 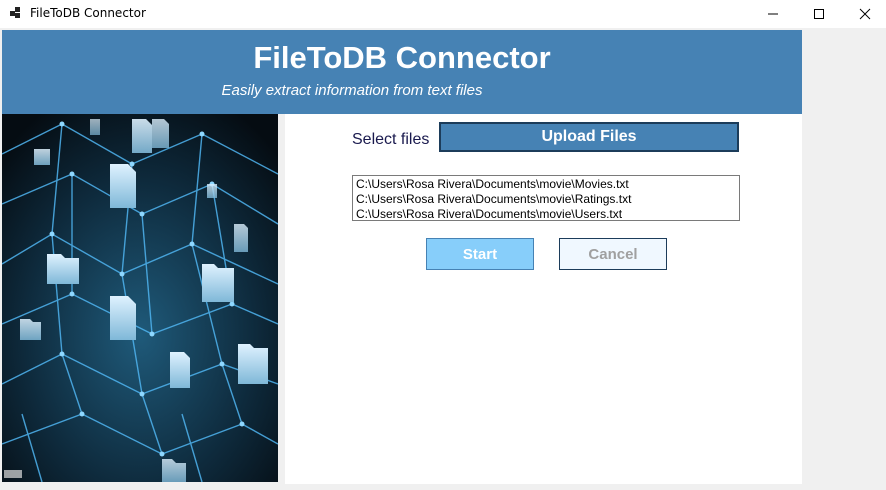 I want to click on window-background, so click(x=844, y=259).